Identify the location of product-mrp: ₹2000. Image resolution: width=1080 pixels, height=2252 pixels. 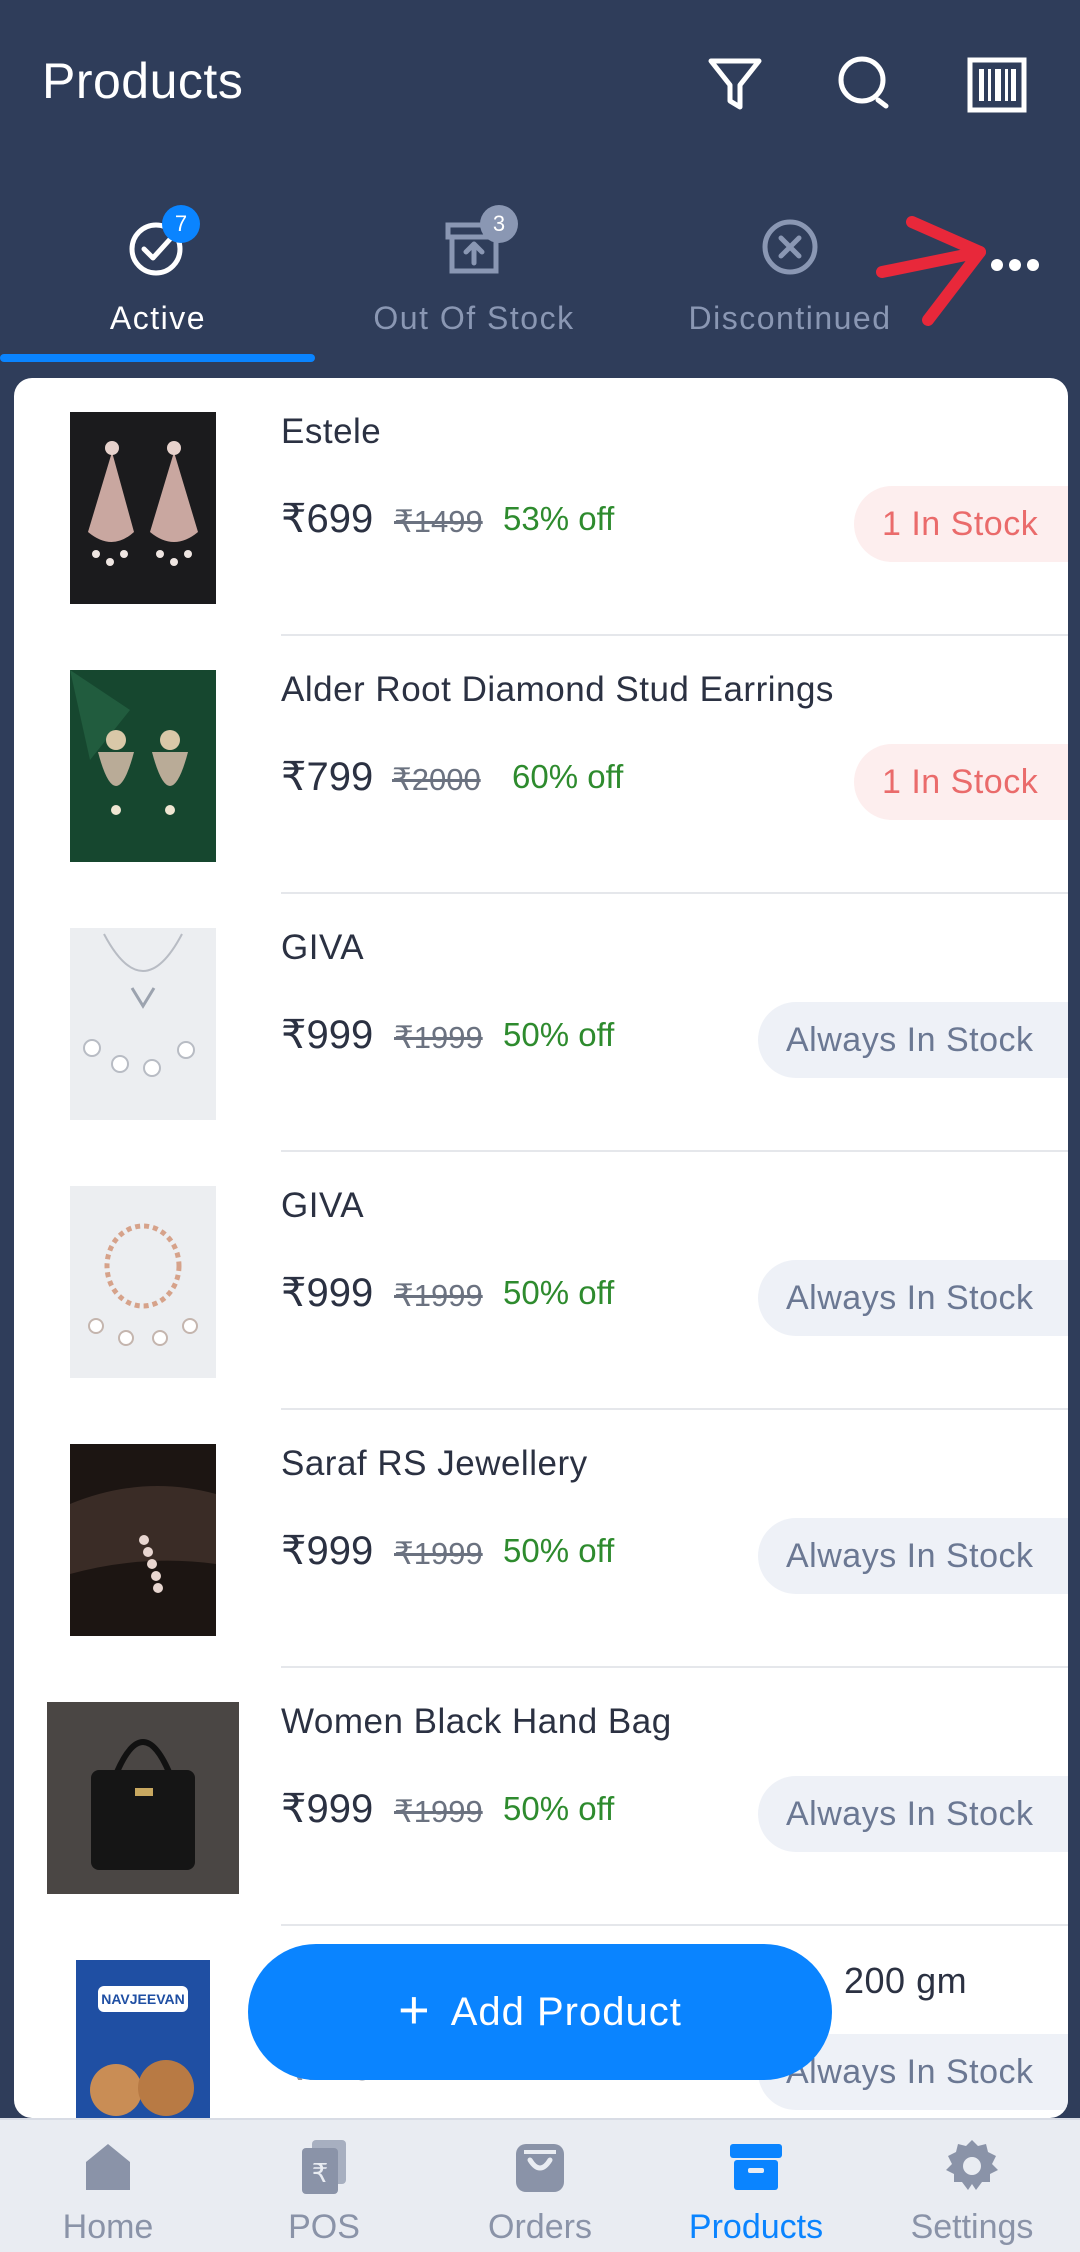
(436, 779).